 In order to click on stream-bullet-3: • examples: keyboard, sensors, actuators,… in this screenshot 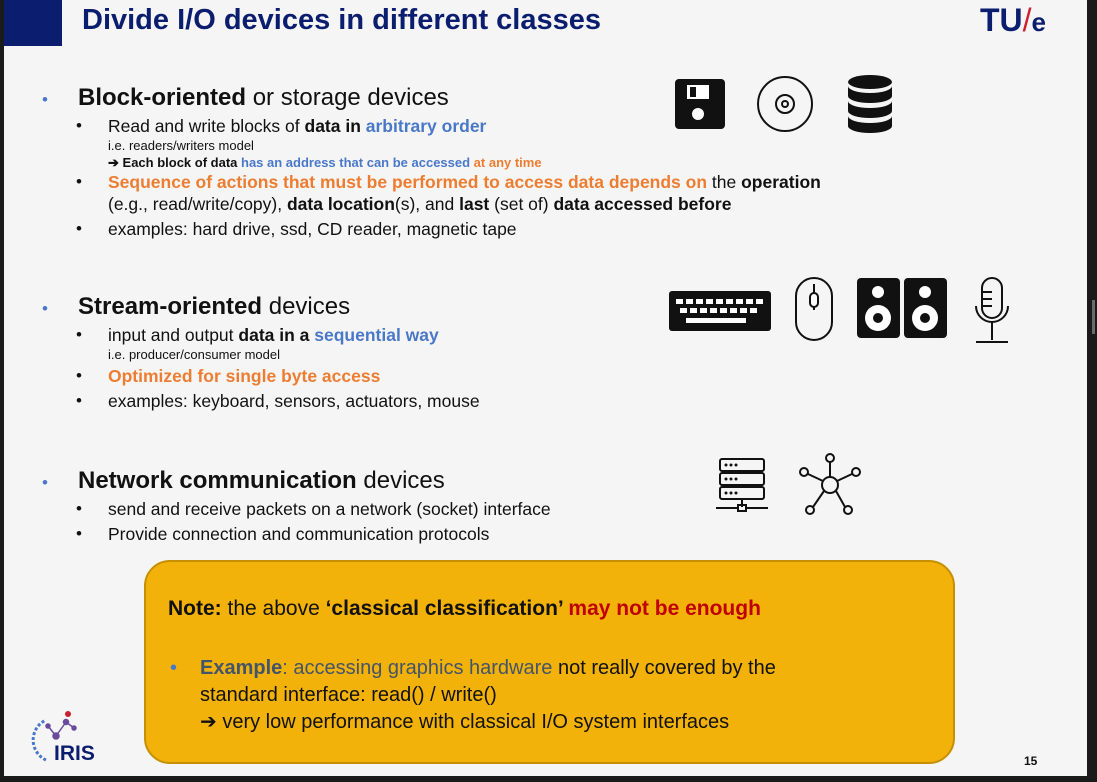, I will do `click(278, 401)`.